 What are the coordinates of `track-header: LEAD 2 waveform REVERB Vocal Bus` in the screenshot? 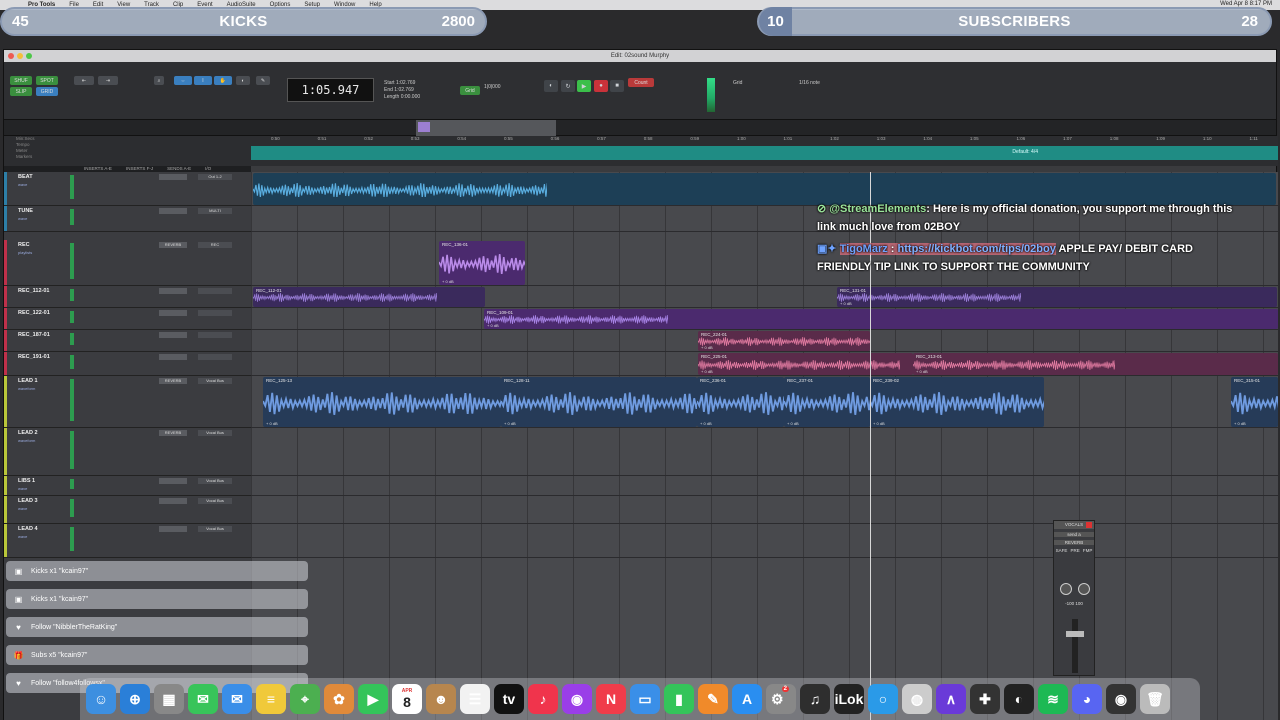 It's located at (127, 452).